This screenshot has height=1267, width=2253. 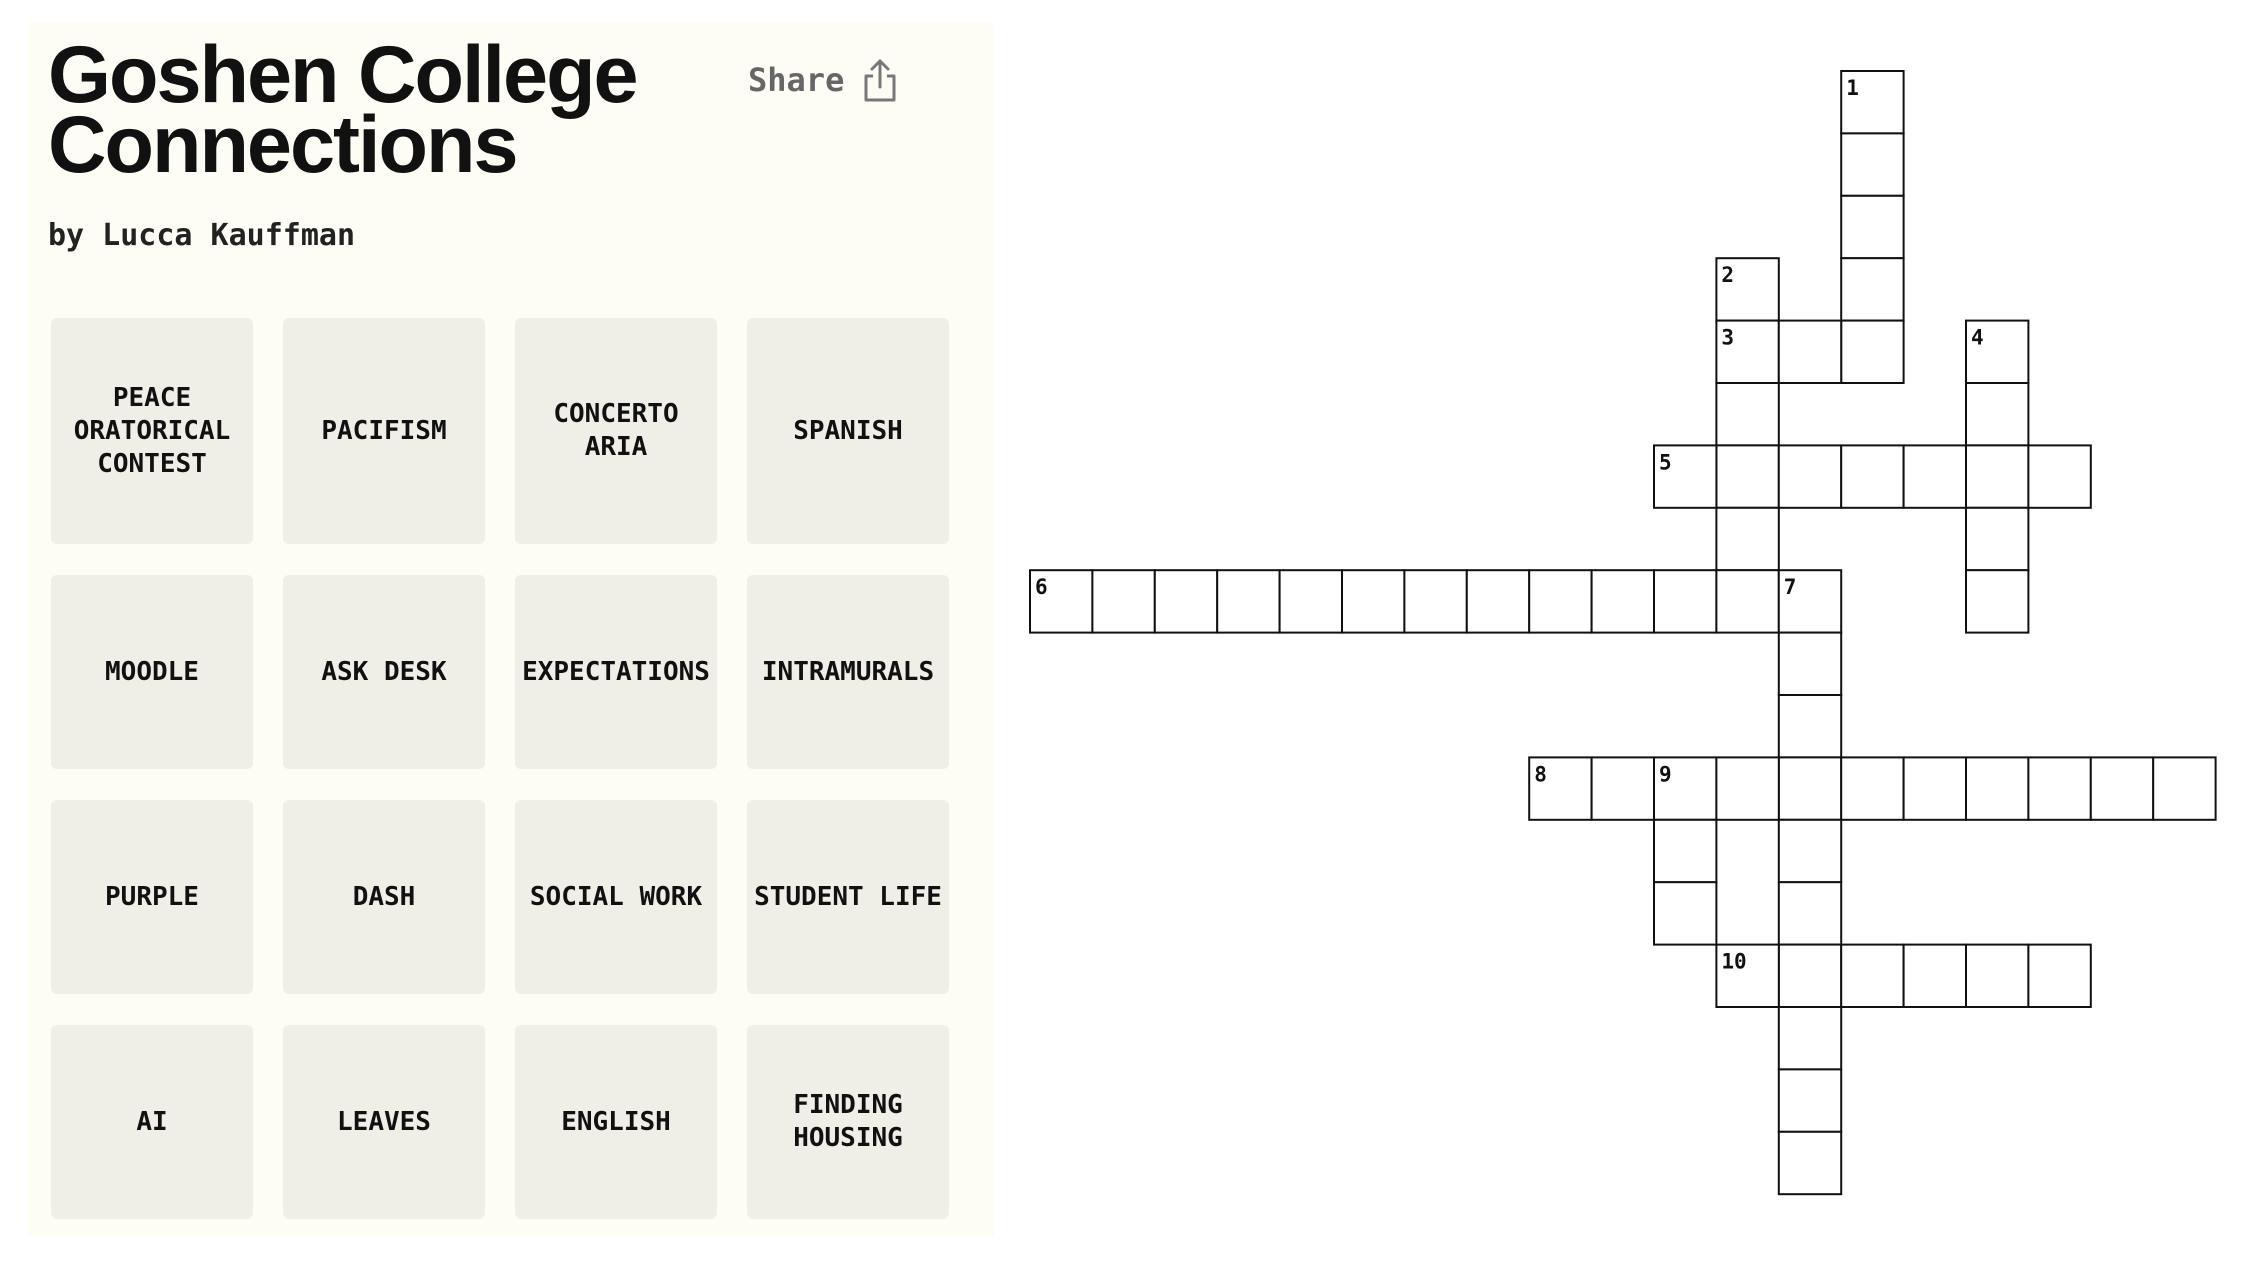 What do you see at coordinates (1852, 88) in the screenshot?
I see `clue-number: 1` at bounding box center [1852, 88].